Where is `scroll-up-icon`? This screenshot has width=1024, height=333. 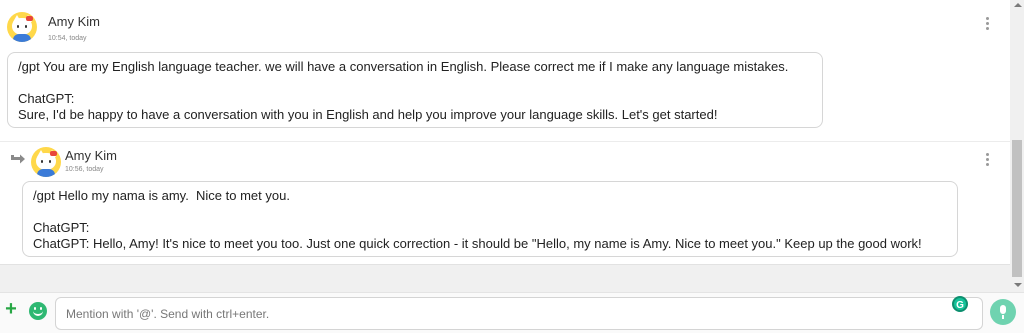
scroll-up-icon is located at coordinates (1018, 5).